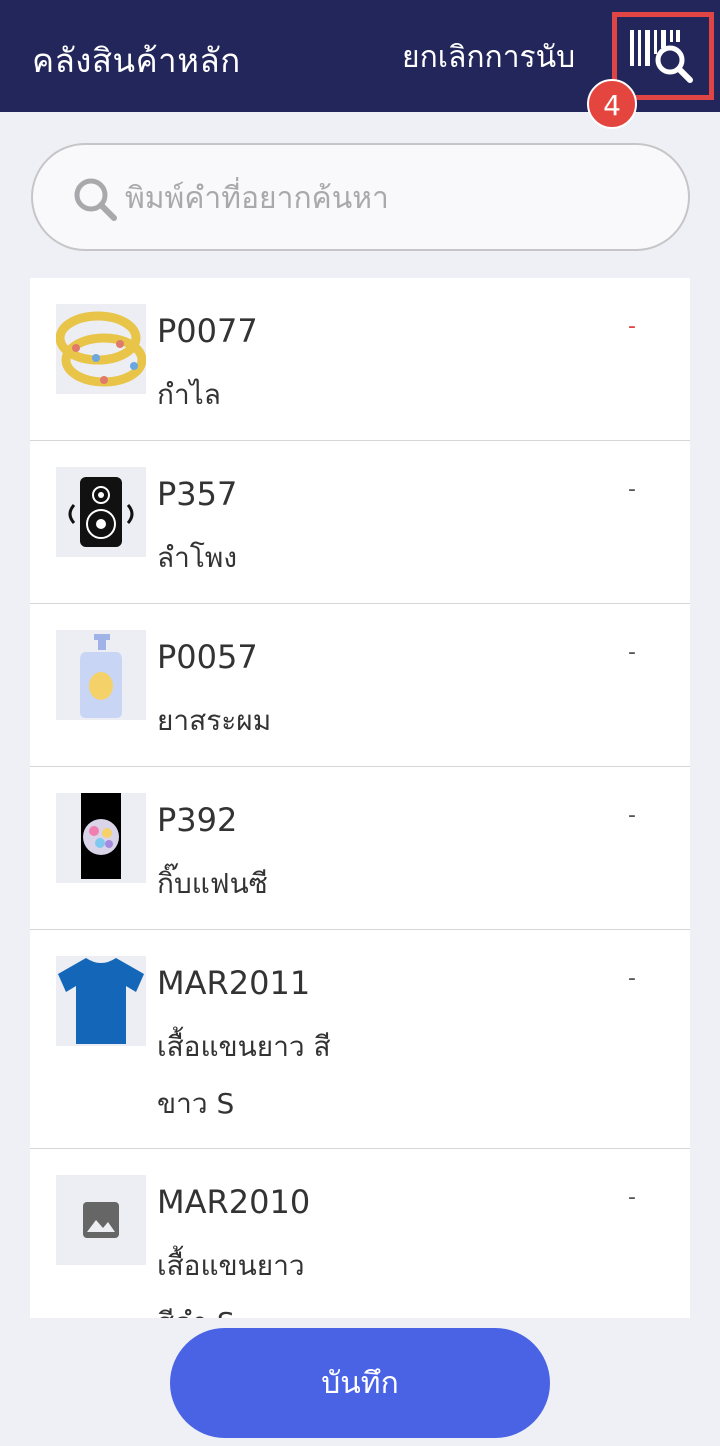 This screenshot has width=720, height=1446. Describe the element at coordinates (360, 1233) in the screenshot. I see `list-item: MAR2010 เสื้อแขนยาว สีดำ S -` at that location.